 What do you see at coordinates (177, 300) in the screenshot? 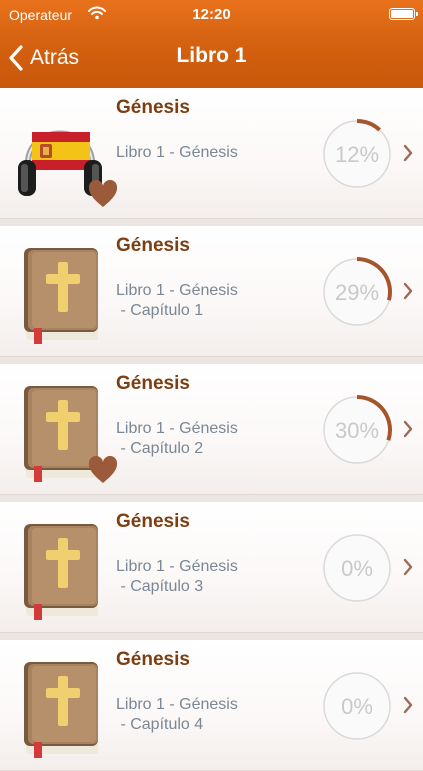
I see `item-subtitle: Libro 1 - Génesis - Capítulo 1` at bounding box center [177, 300].